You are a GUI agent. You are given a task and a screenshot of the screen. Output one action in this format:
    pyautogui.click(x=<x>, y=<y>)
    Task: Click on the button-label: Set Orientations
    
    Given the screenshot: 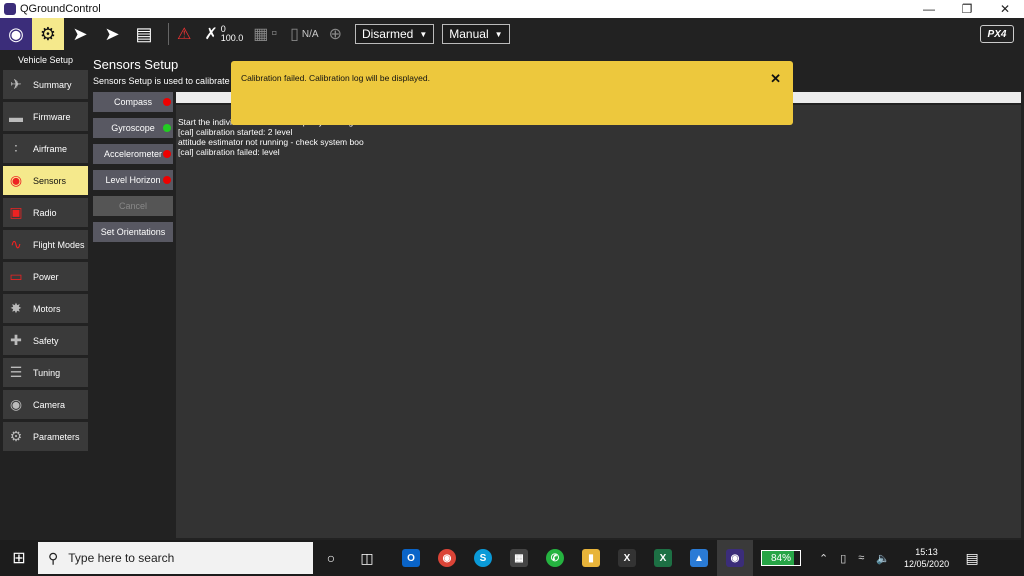 What is the action you would take?
    pyautogui.click(x=133, y=232)
    